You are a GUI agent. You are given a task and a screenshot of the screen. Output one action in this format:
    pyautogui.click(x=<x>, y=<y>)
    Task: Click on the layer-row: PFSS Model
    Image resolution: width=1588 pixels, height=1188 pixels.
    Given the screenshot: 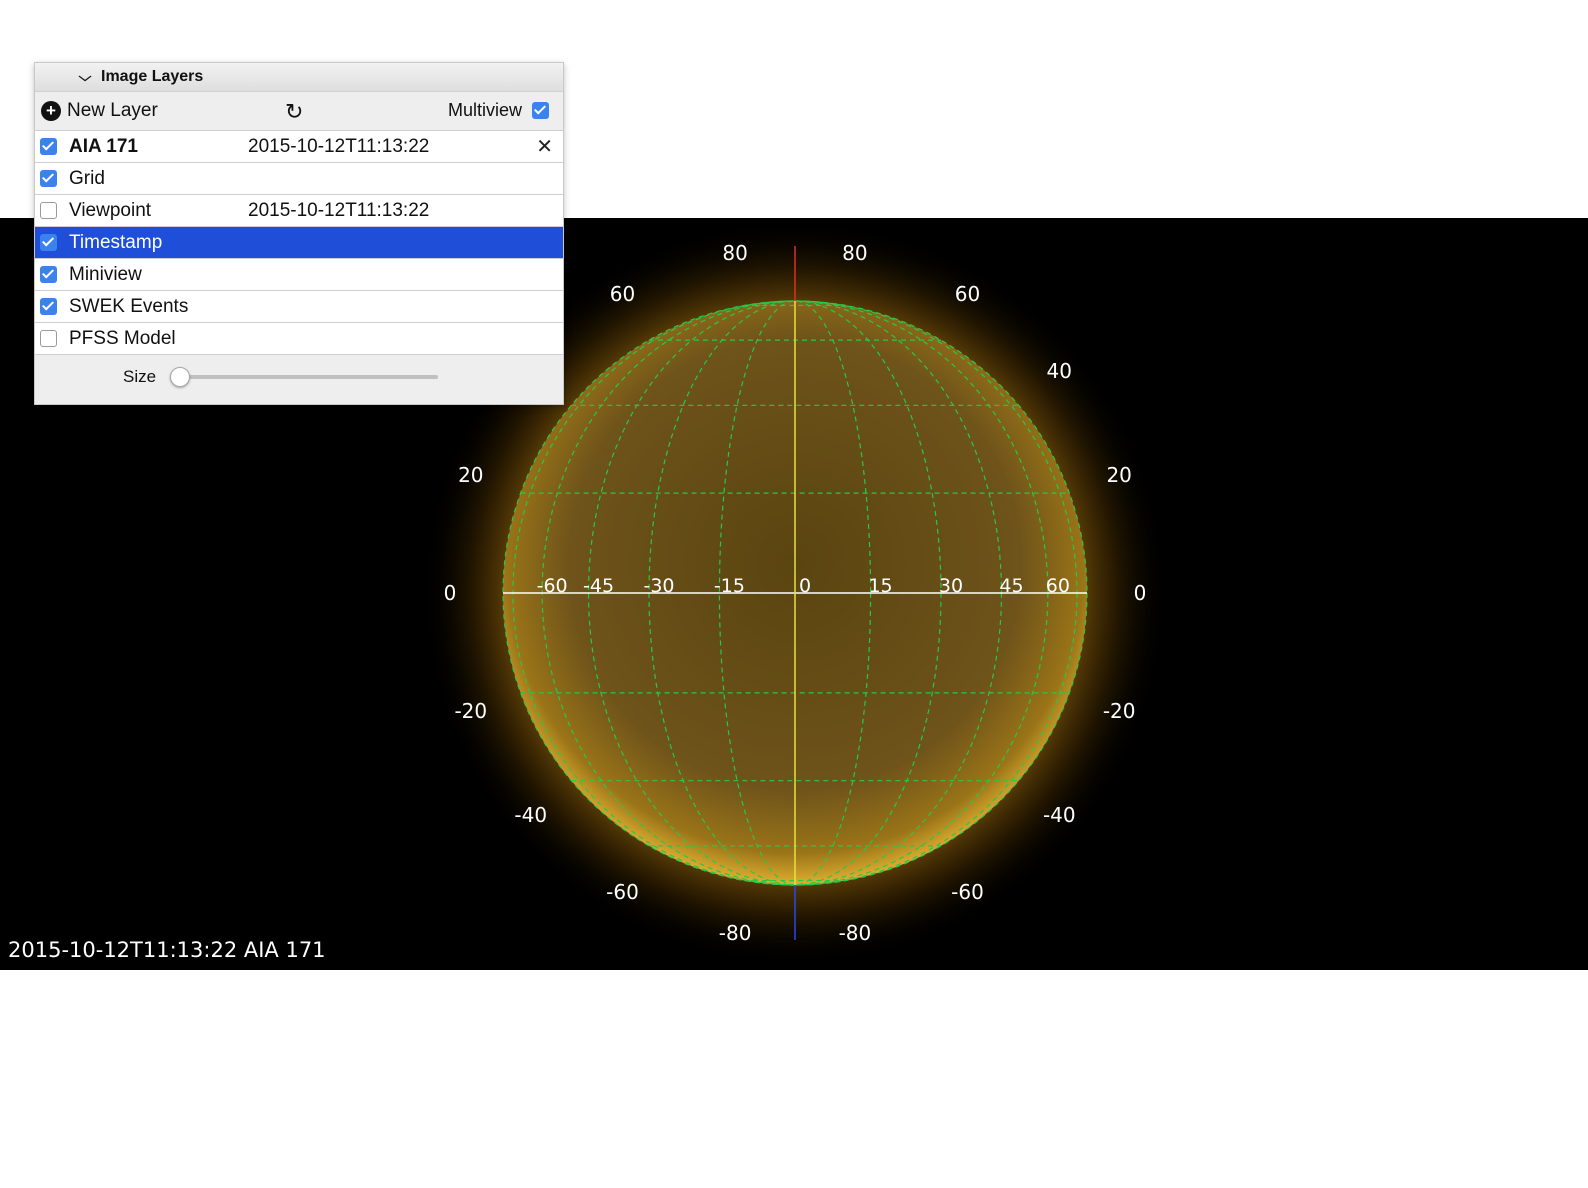 What is the action you would take?
    pyautogui.click(x=299, y=339)
    